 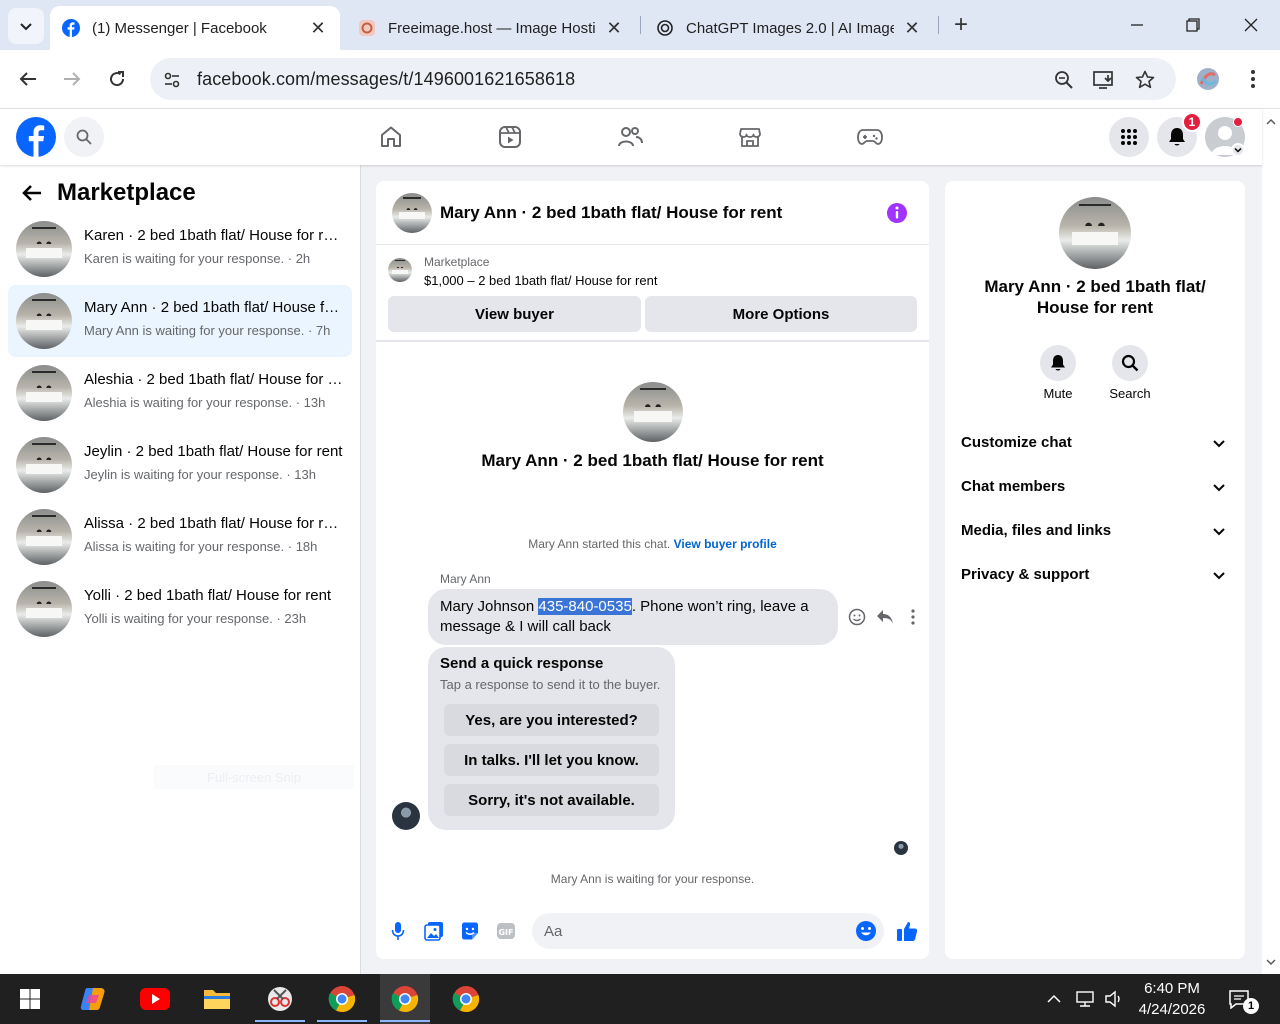 I want to click on nav-home, so click(x=391, y=137).